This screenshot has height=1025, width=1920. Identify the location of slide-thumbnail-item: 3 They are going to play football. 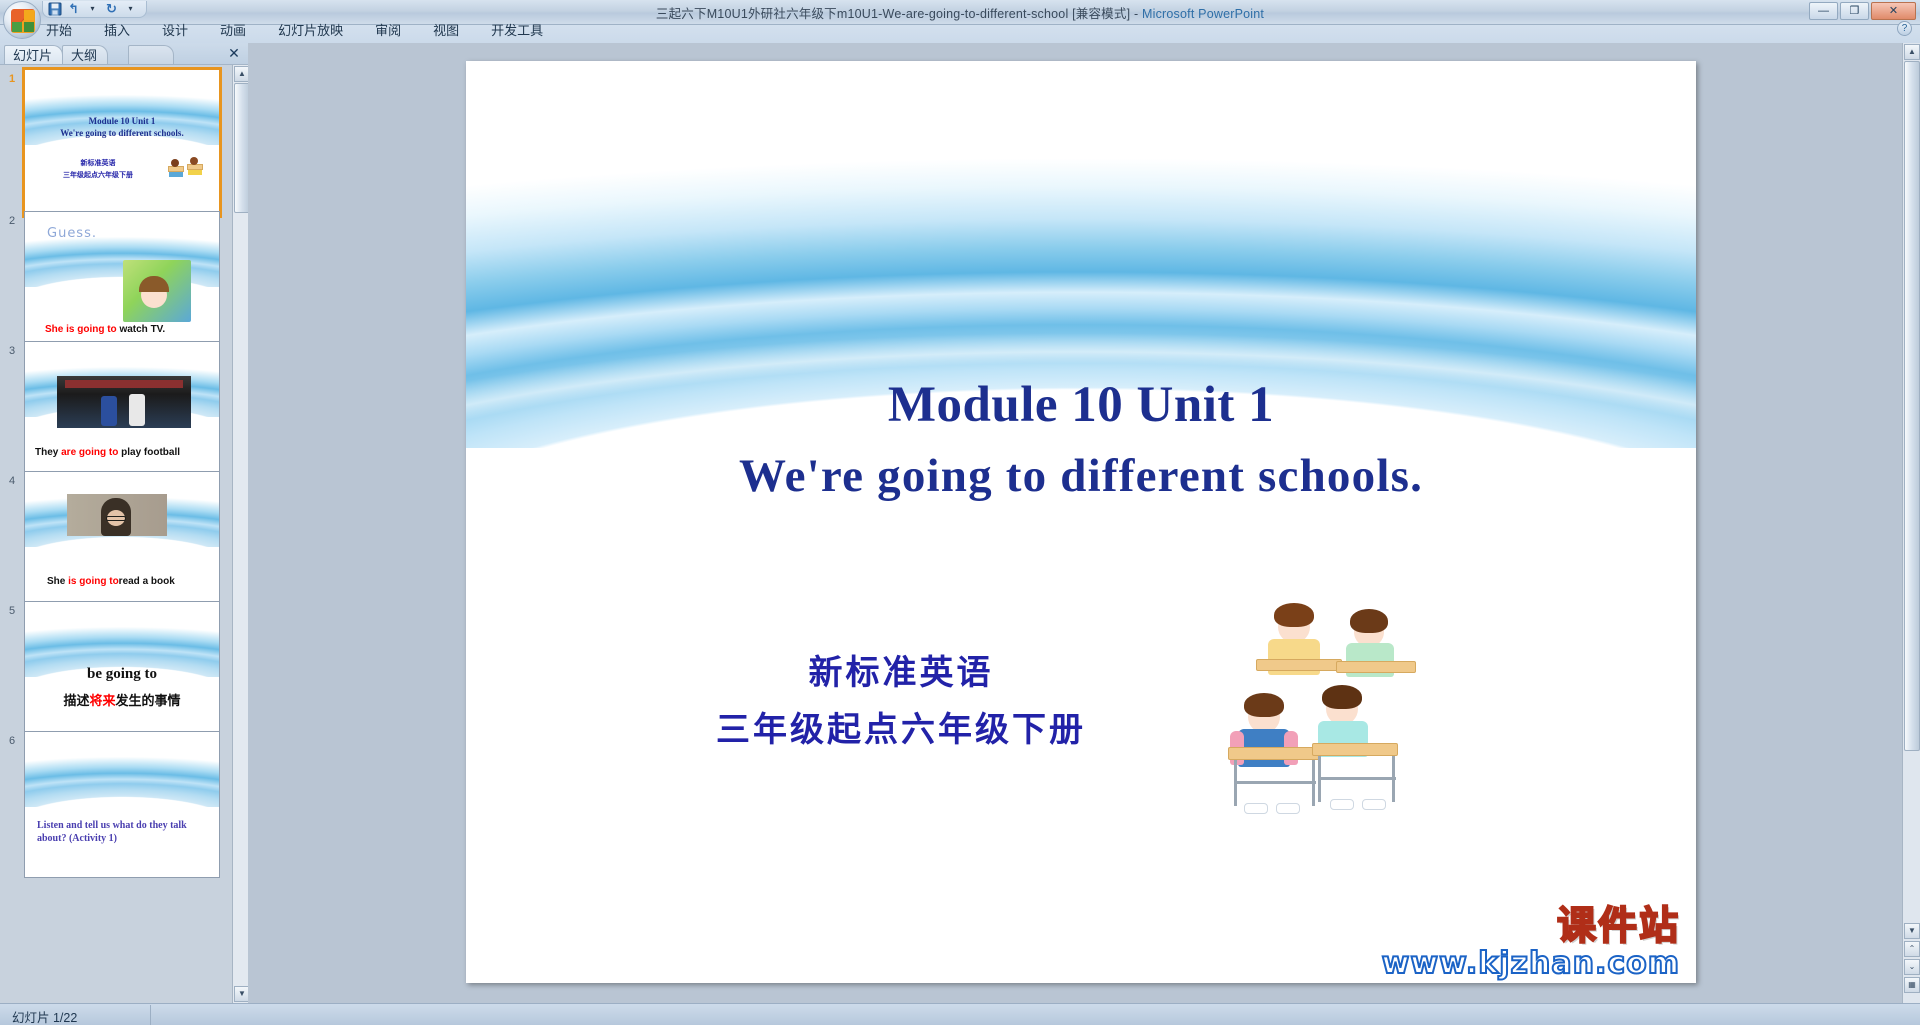
(116, 412).